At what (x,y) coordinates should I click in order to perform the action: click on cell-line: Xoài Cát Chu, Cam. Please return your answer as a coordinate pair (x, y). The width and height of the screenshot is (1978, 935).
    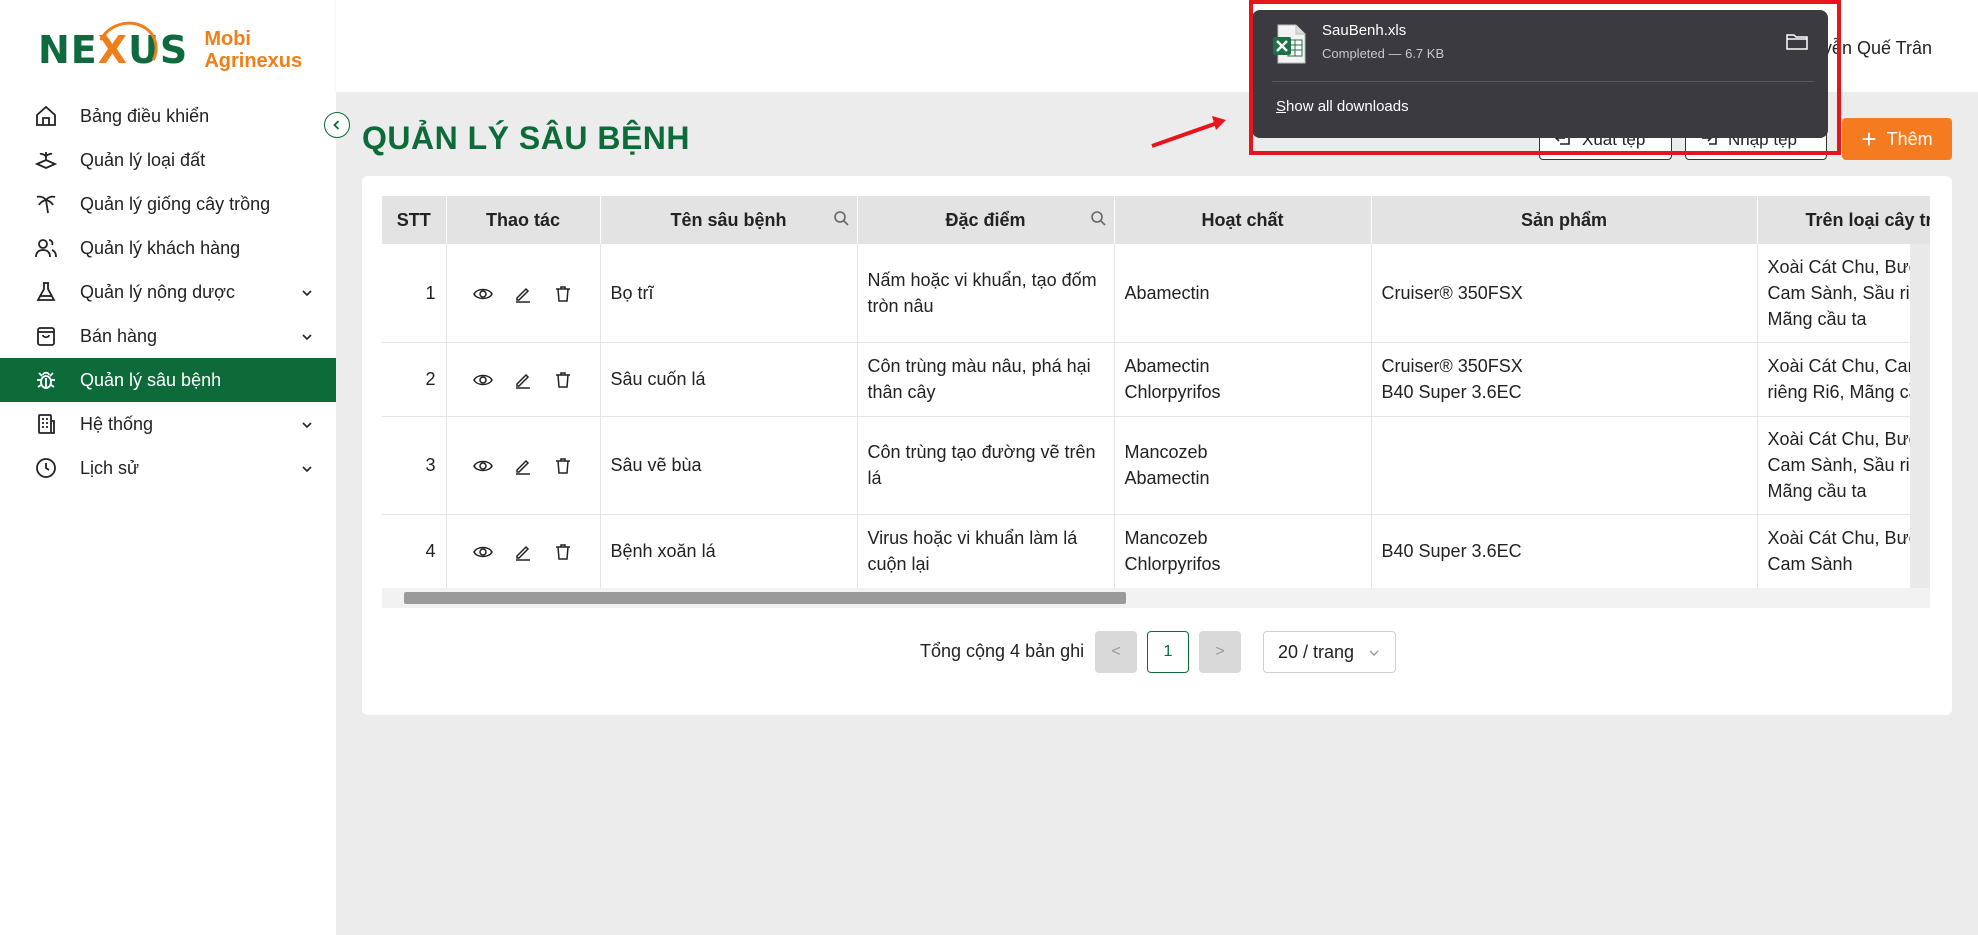
    Looking at the image, I should click on (1845, 366).